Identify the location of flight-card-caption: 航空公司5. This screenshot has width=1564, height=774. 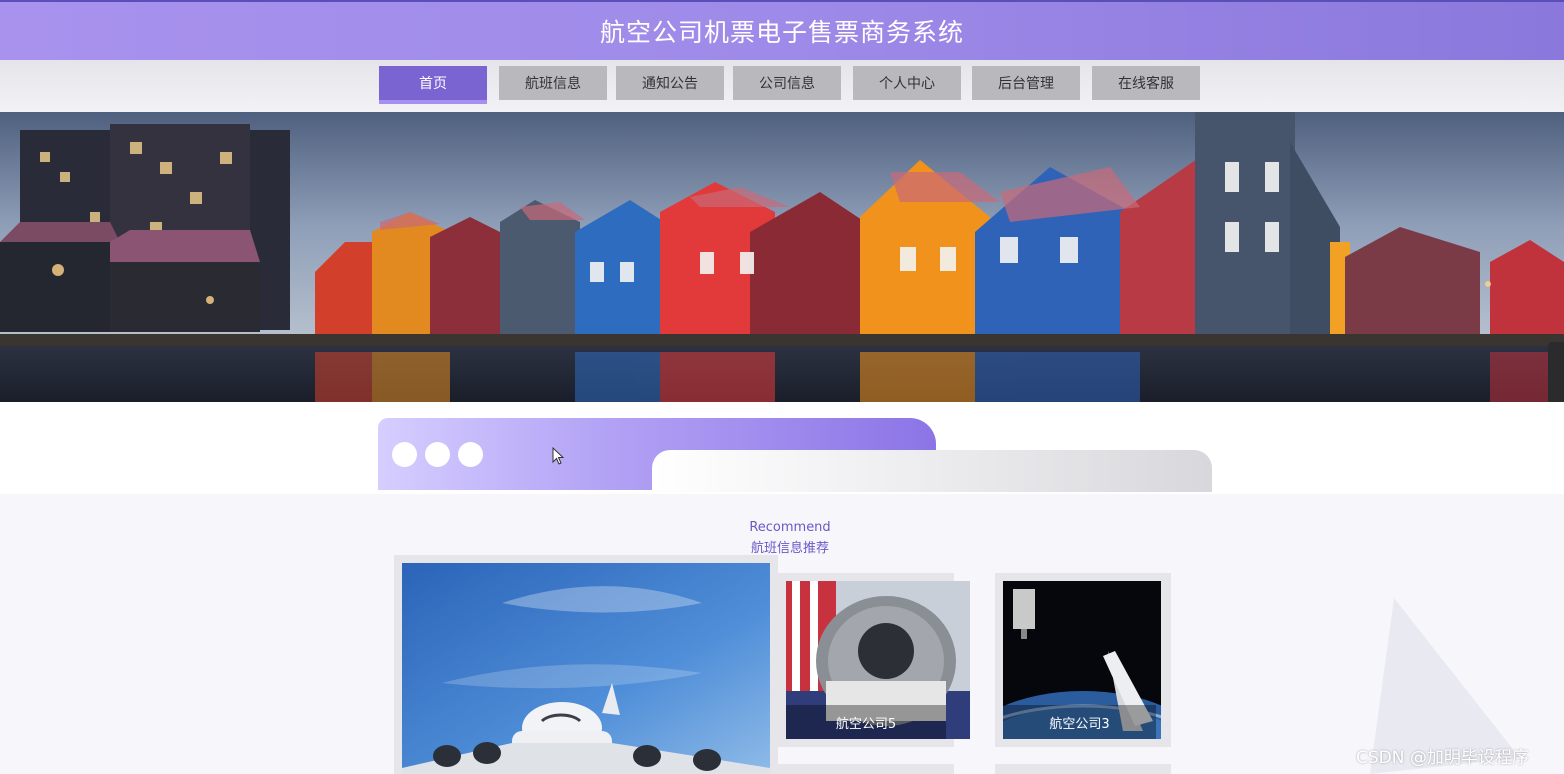
(866, 722).